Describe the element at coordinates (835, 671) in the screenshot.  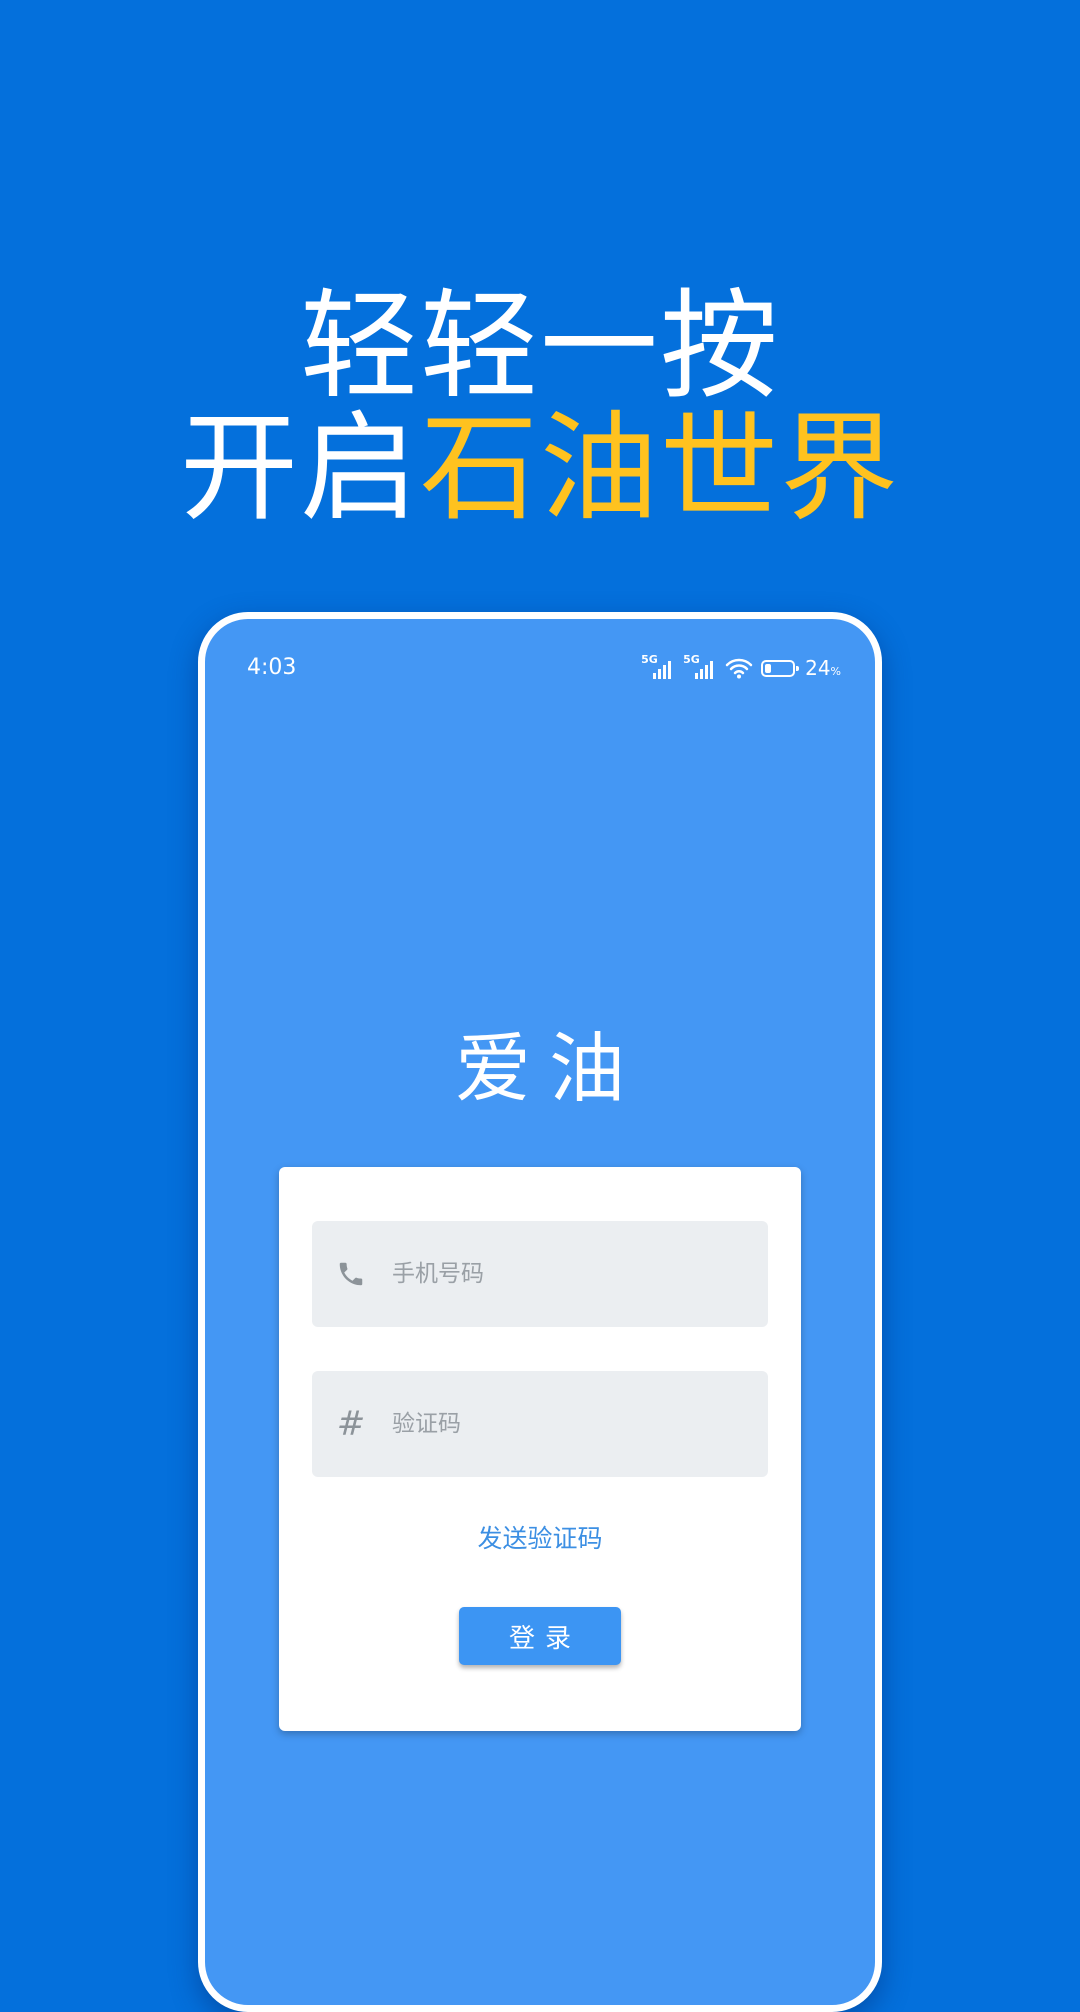
I see `battery-percentage-unit: %` at that location.